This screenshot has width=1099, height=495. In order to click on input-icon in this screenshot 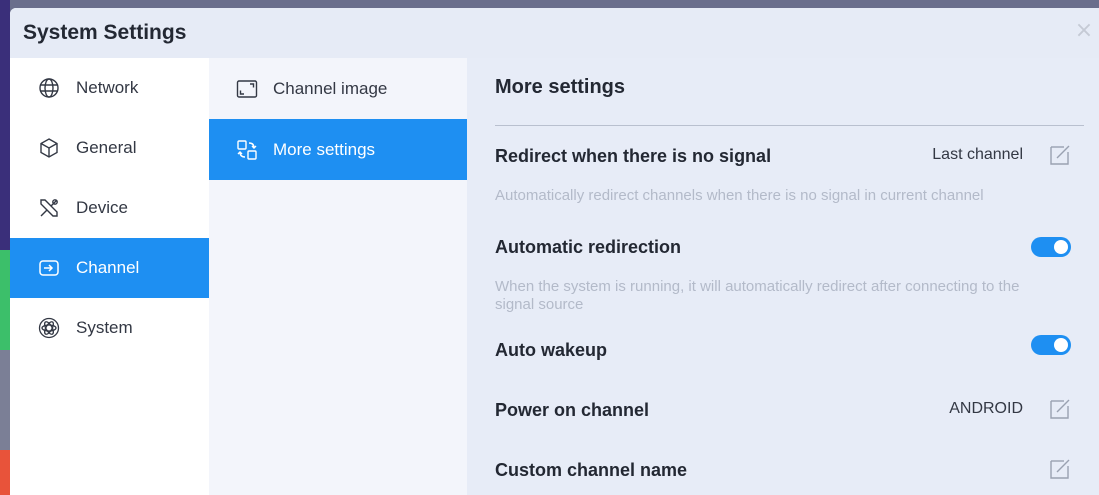, I will do `click(49, 268)`.